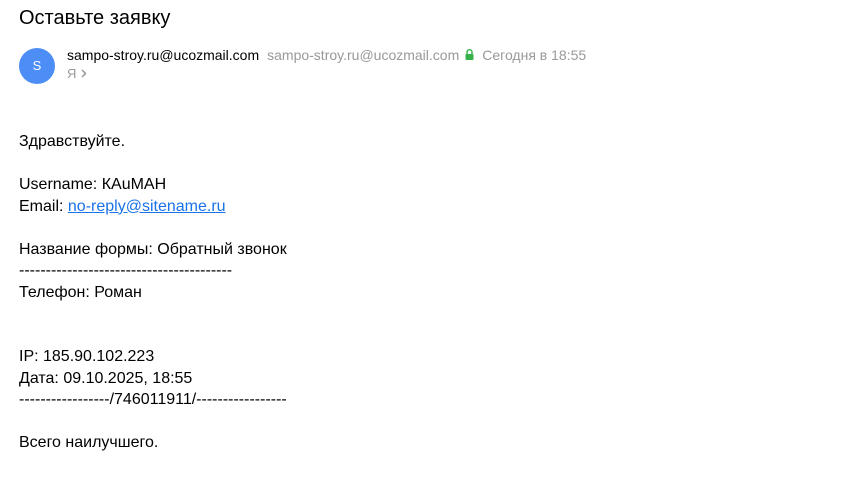 The width and height of the screenshot is (847, 498). I want to click on form-name-text: Название формы: Обратный звонок, so click(153, 249).